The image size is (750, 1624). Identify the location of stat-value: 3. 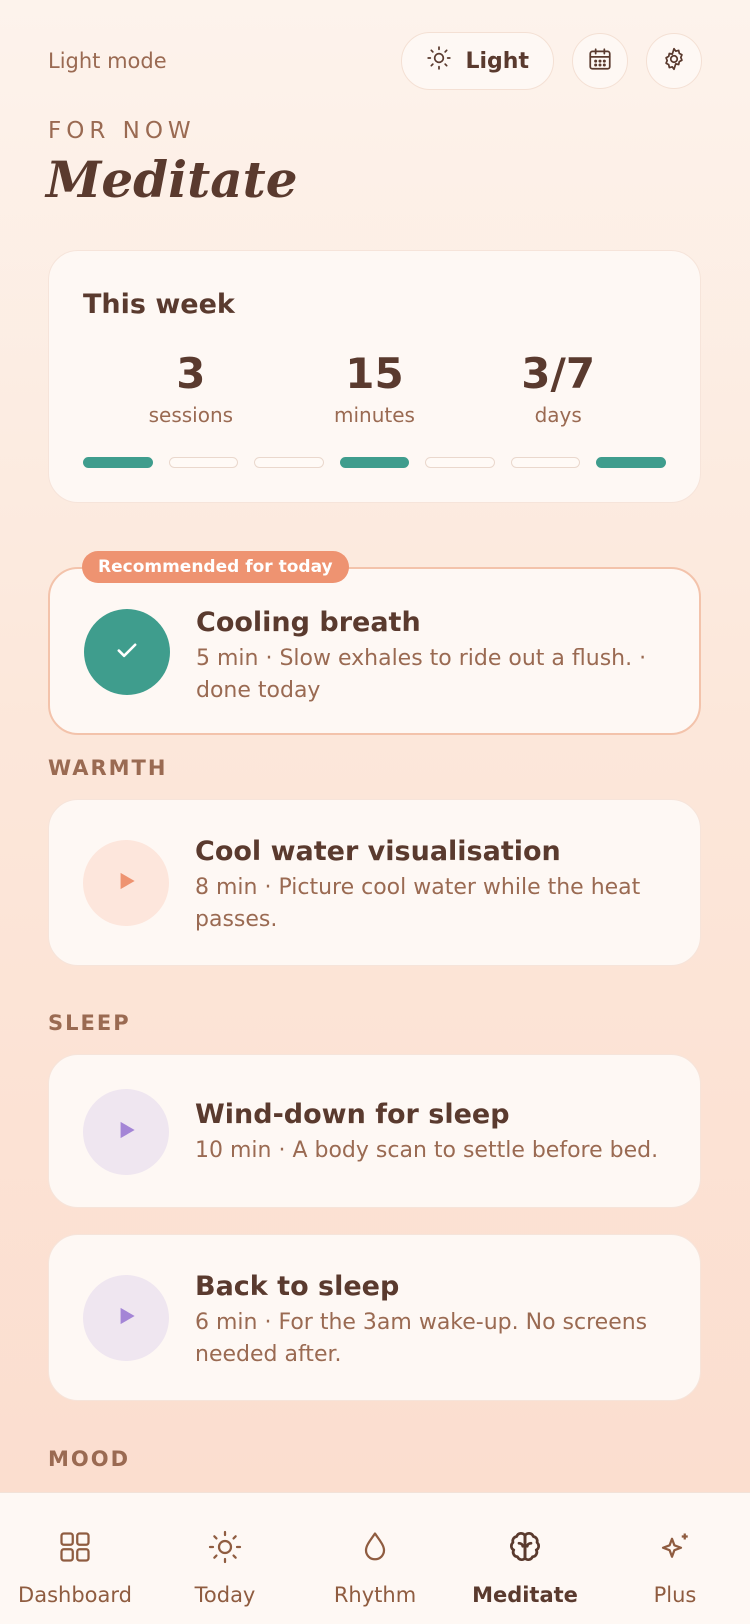
(191, 373).